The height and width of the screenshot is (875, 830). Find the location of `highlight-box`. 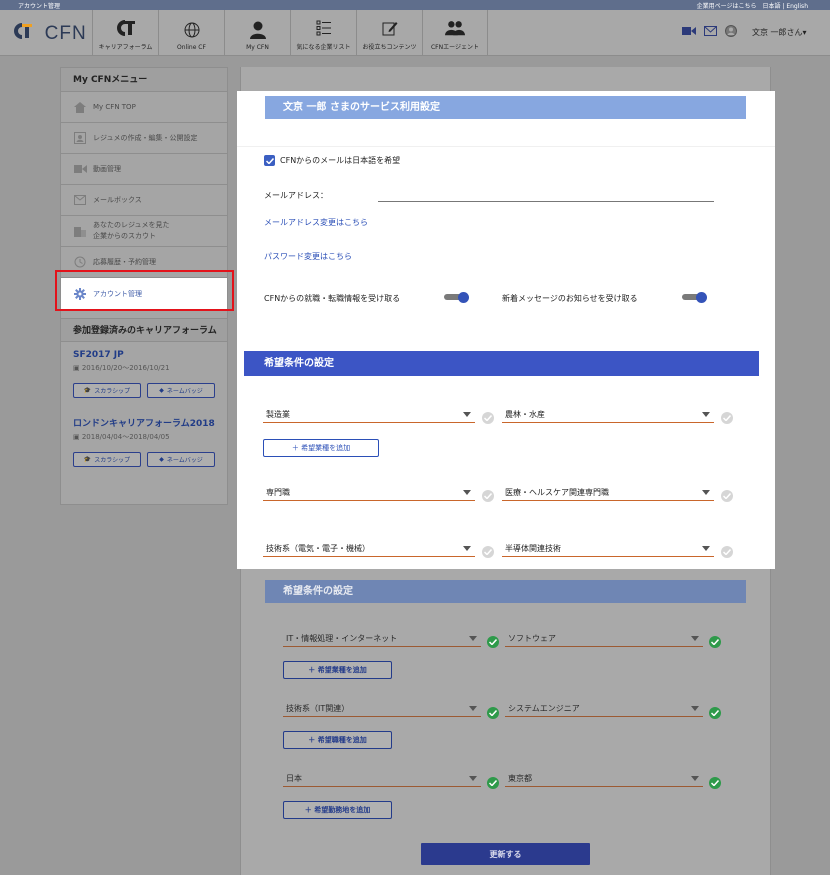

highlight-box is located at coordinates (144, 290).